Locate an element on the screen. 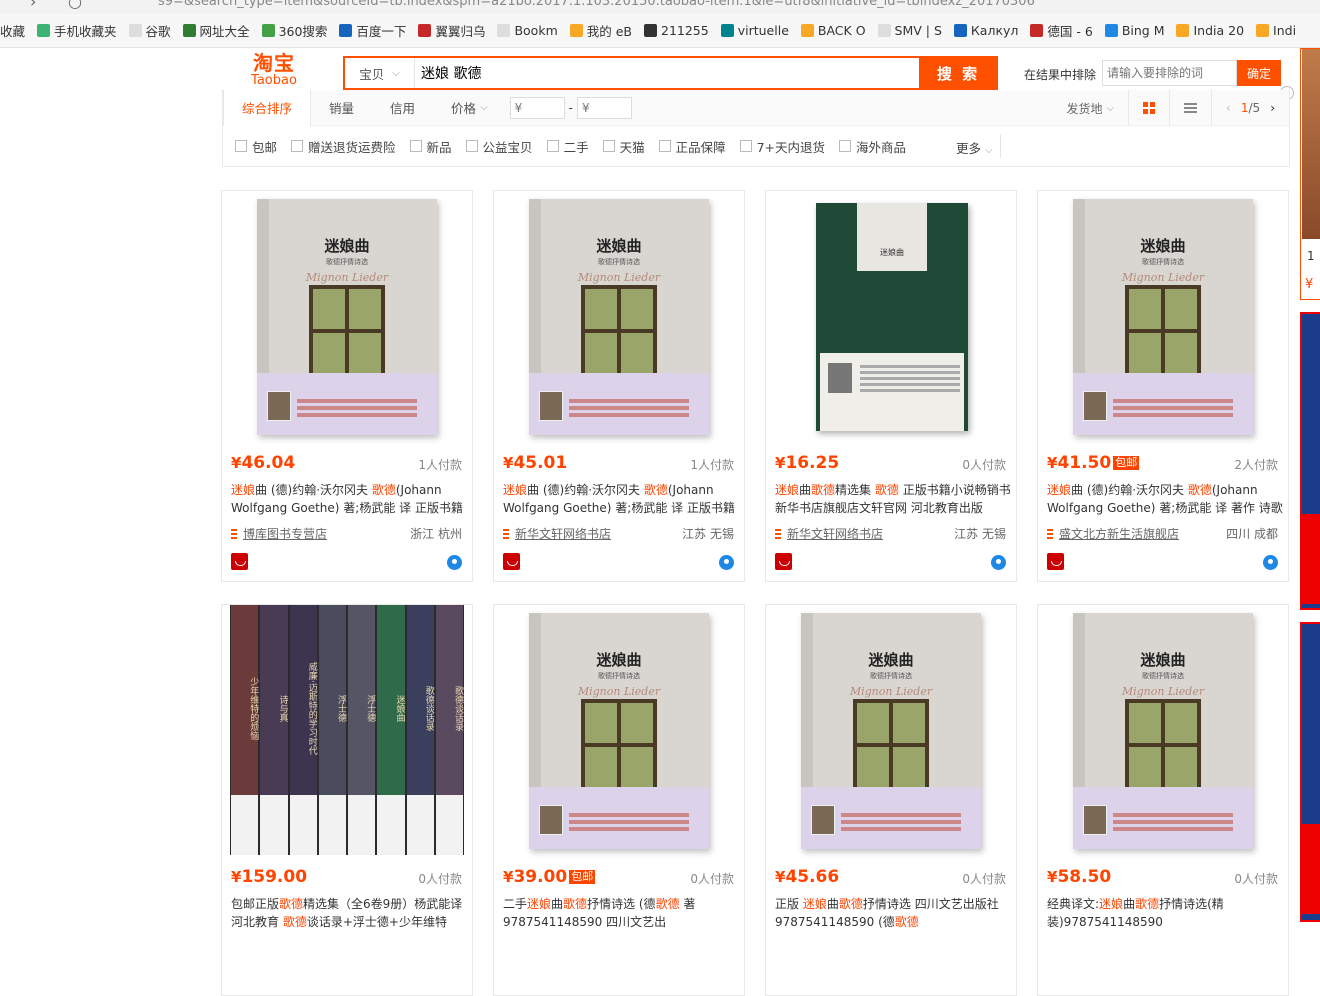 The image size is (1320, 996). product-title: 迷娘曲歌德精选集 歌德 正版书籍小说畅销书 新华书店旗舰店文轩官网 河北教育出版 is located at coordinates (893, 499).